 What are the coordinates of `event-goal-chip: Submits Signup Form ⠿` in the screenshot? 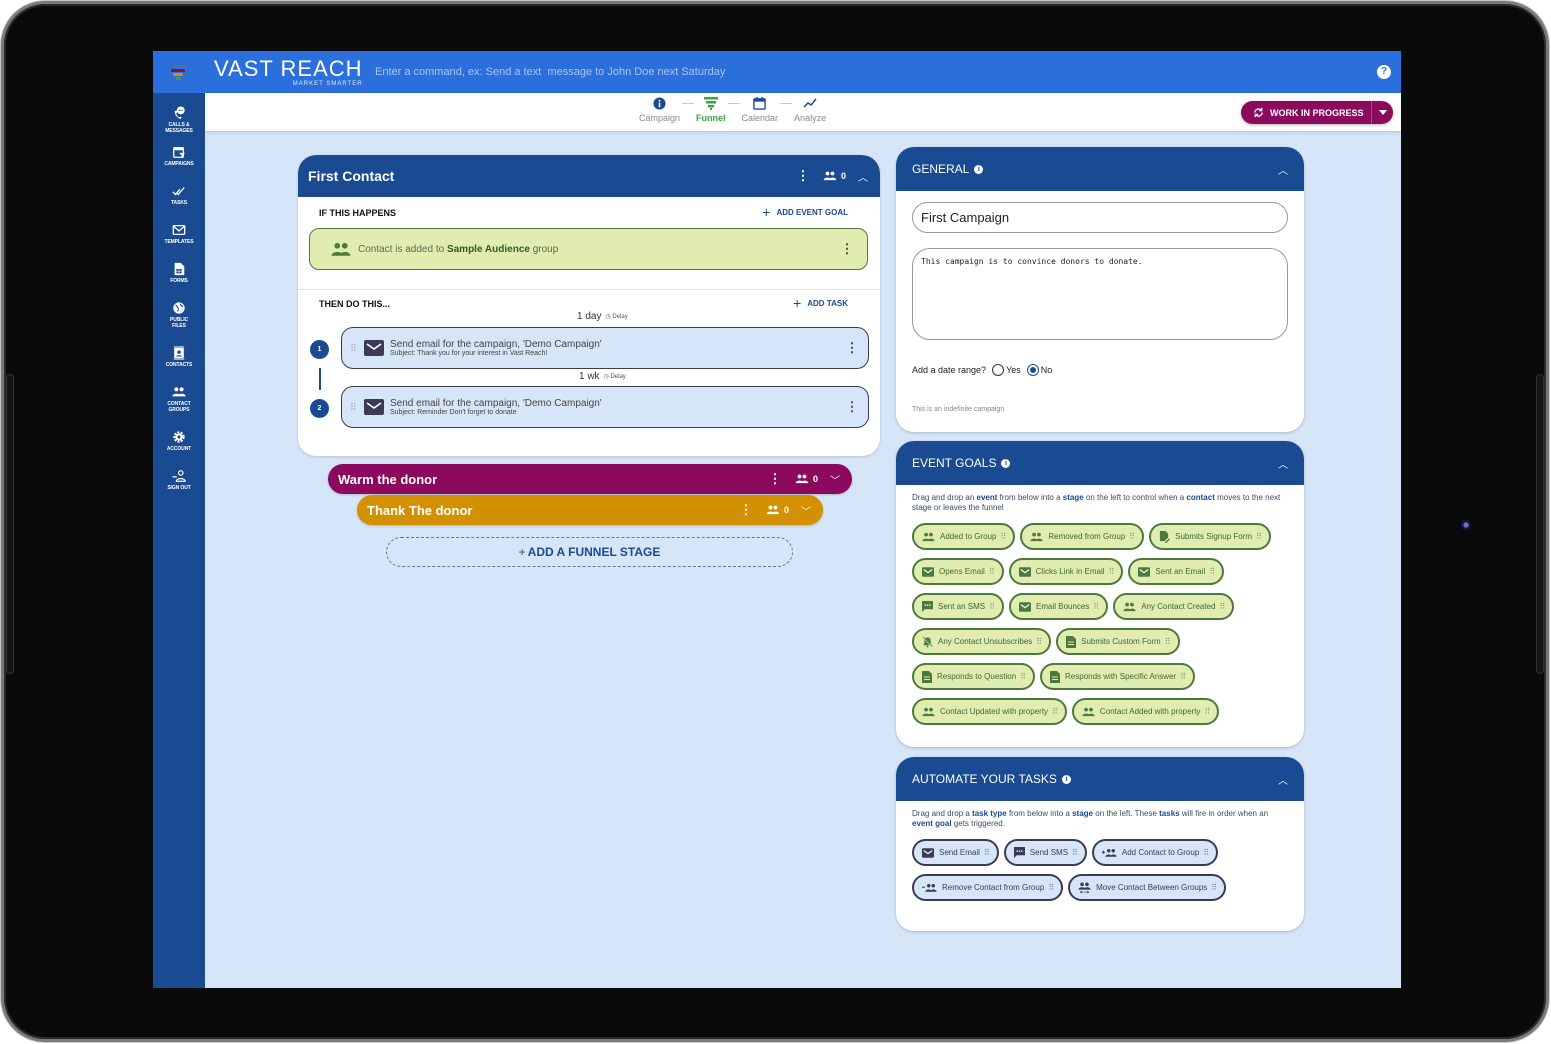 It's located at (1210, 536).